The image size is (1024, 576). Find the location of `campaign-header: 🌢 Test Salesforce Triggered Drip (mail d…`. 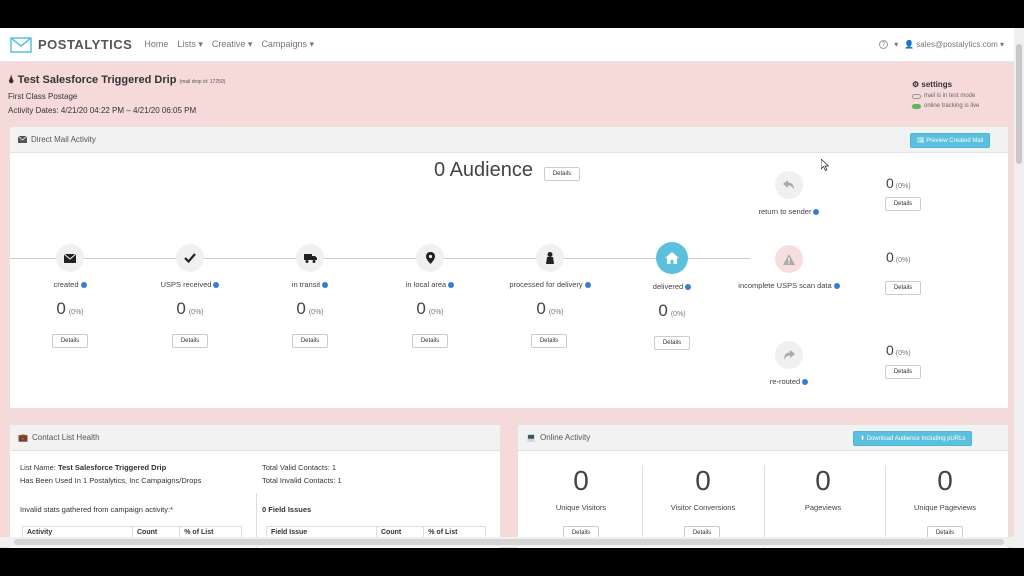

campaign-header: 🌢 Test Salesforce Triggered Drip (mail d… is located at coordinates (116, 94).